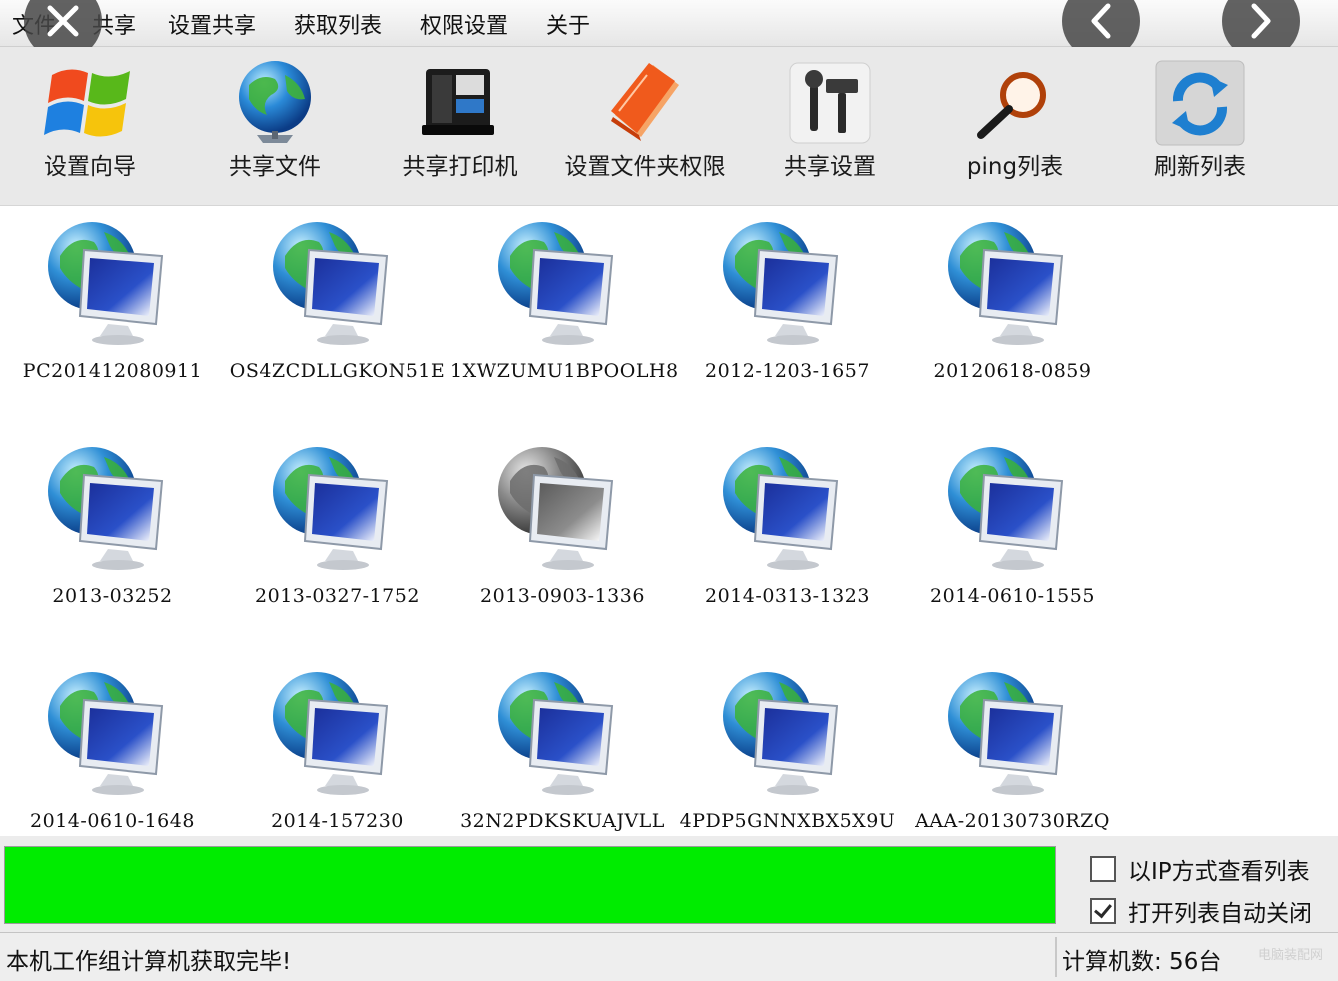 The height and width of the screenshot is (981, 1338). I want to click on menu-about: 关于, so click(568, 24).